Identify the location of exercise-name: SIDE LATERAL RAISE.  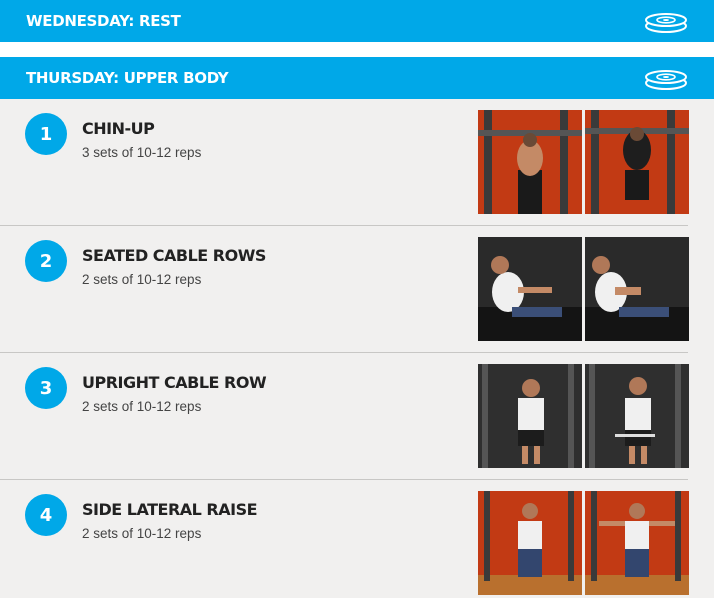
(170, 509).